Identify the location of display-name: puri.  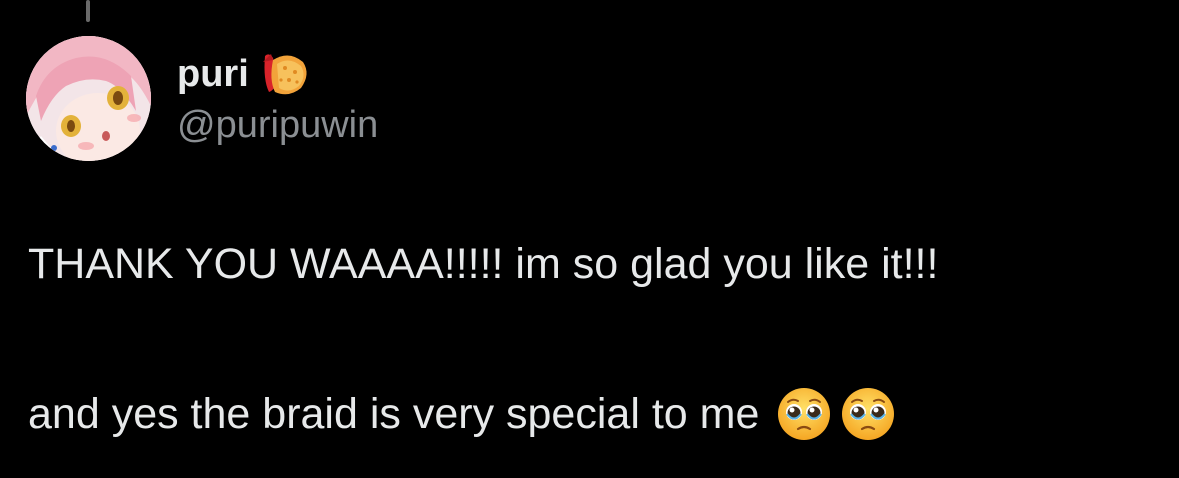
(213, 74).